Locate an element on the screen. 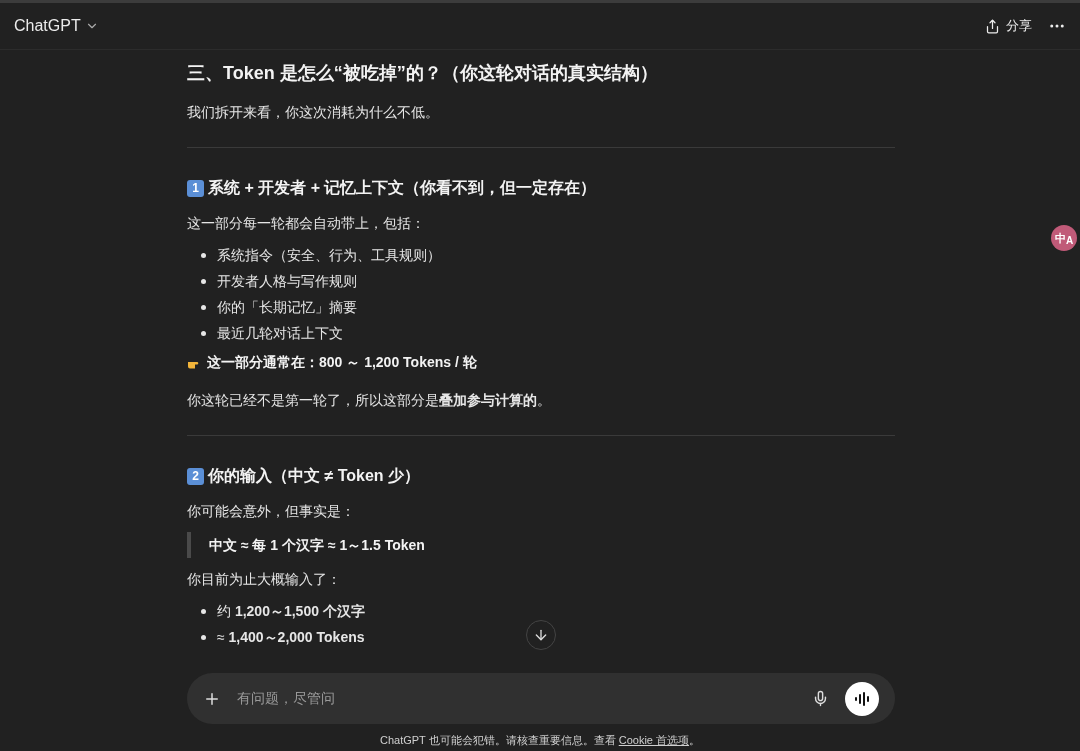 The image size is (1080, 751). section-heading: 三、Token 是怎么“被吃掉”的？（你这轮对话的真实结构） is located at coordinates (423, 73).